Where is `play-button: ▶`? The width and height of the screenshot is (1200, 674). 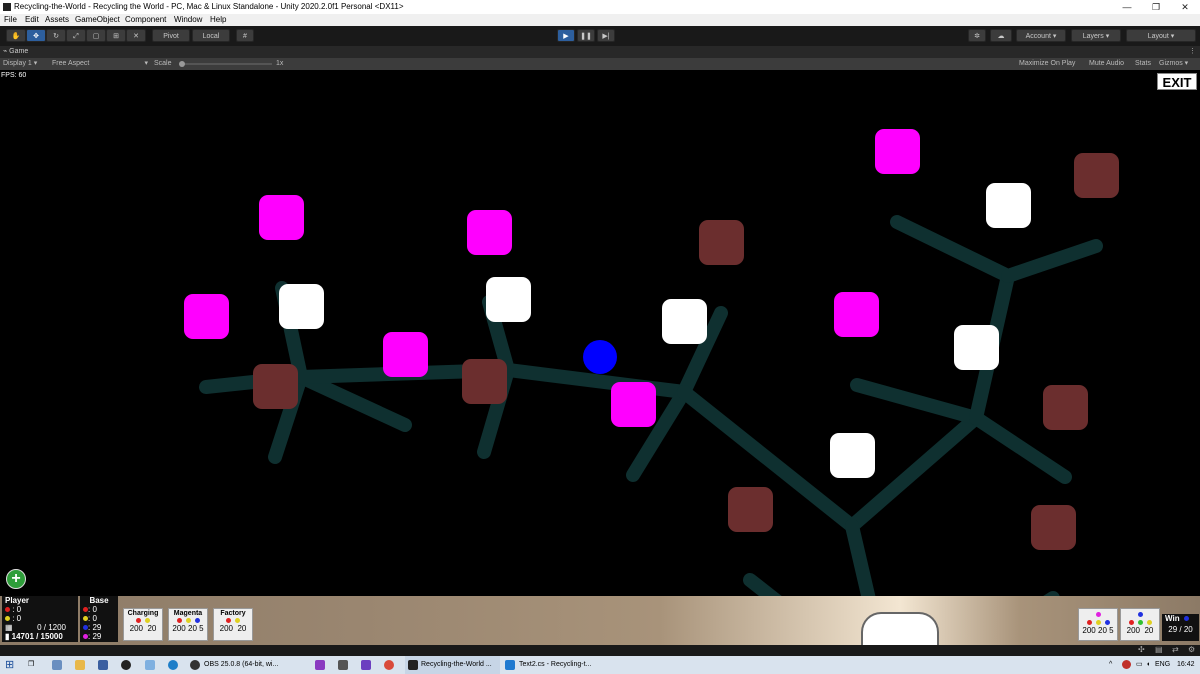 play-button: ▶ is located at coordinates (566, 35).